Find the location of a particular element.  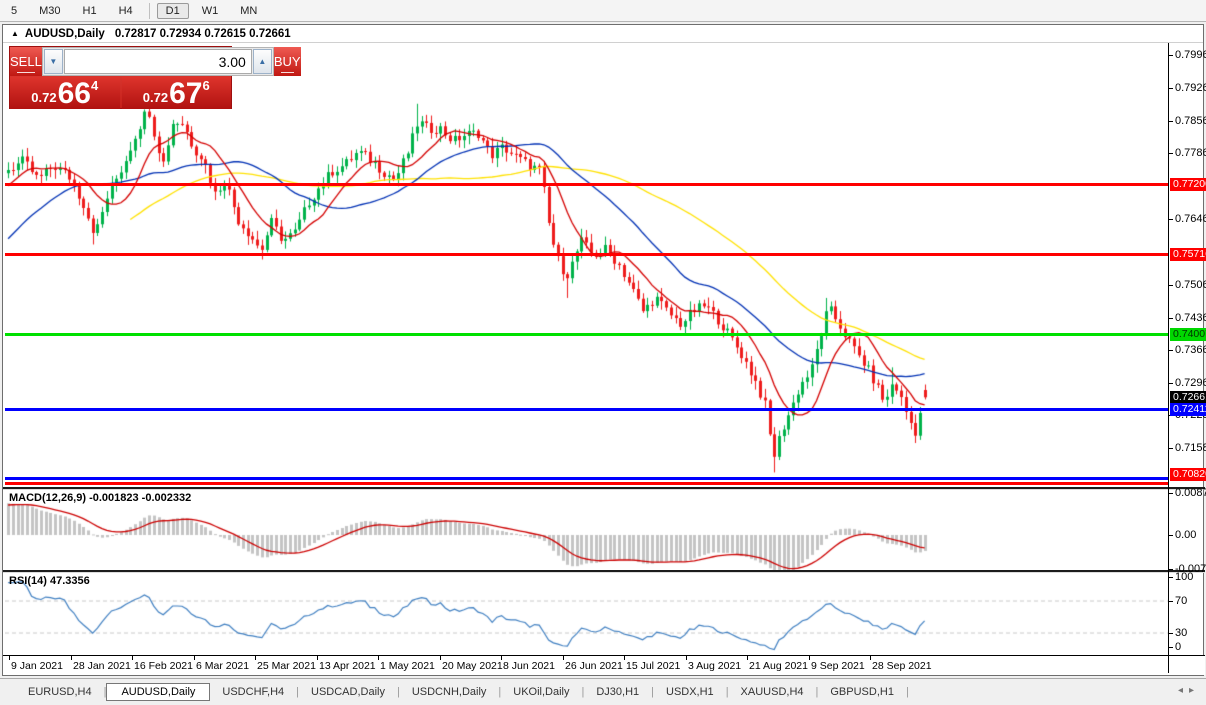

date-tick-label: 1 May 2021 is located at coordinates (407, 666).